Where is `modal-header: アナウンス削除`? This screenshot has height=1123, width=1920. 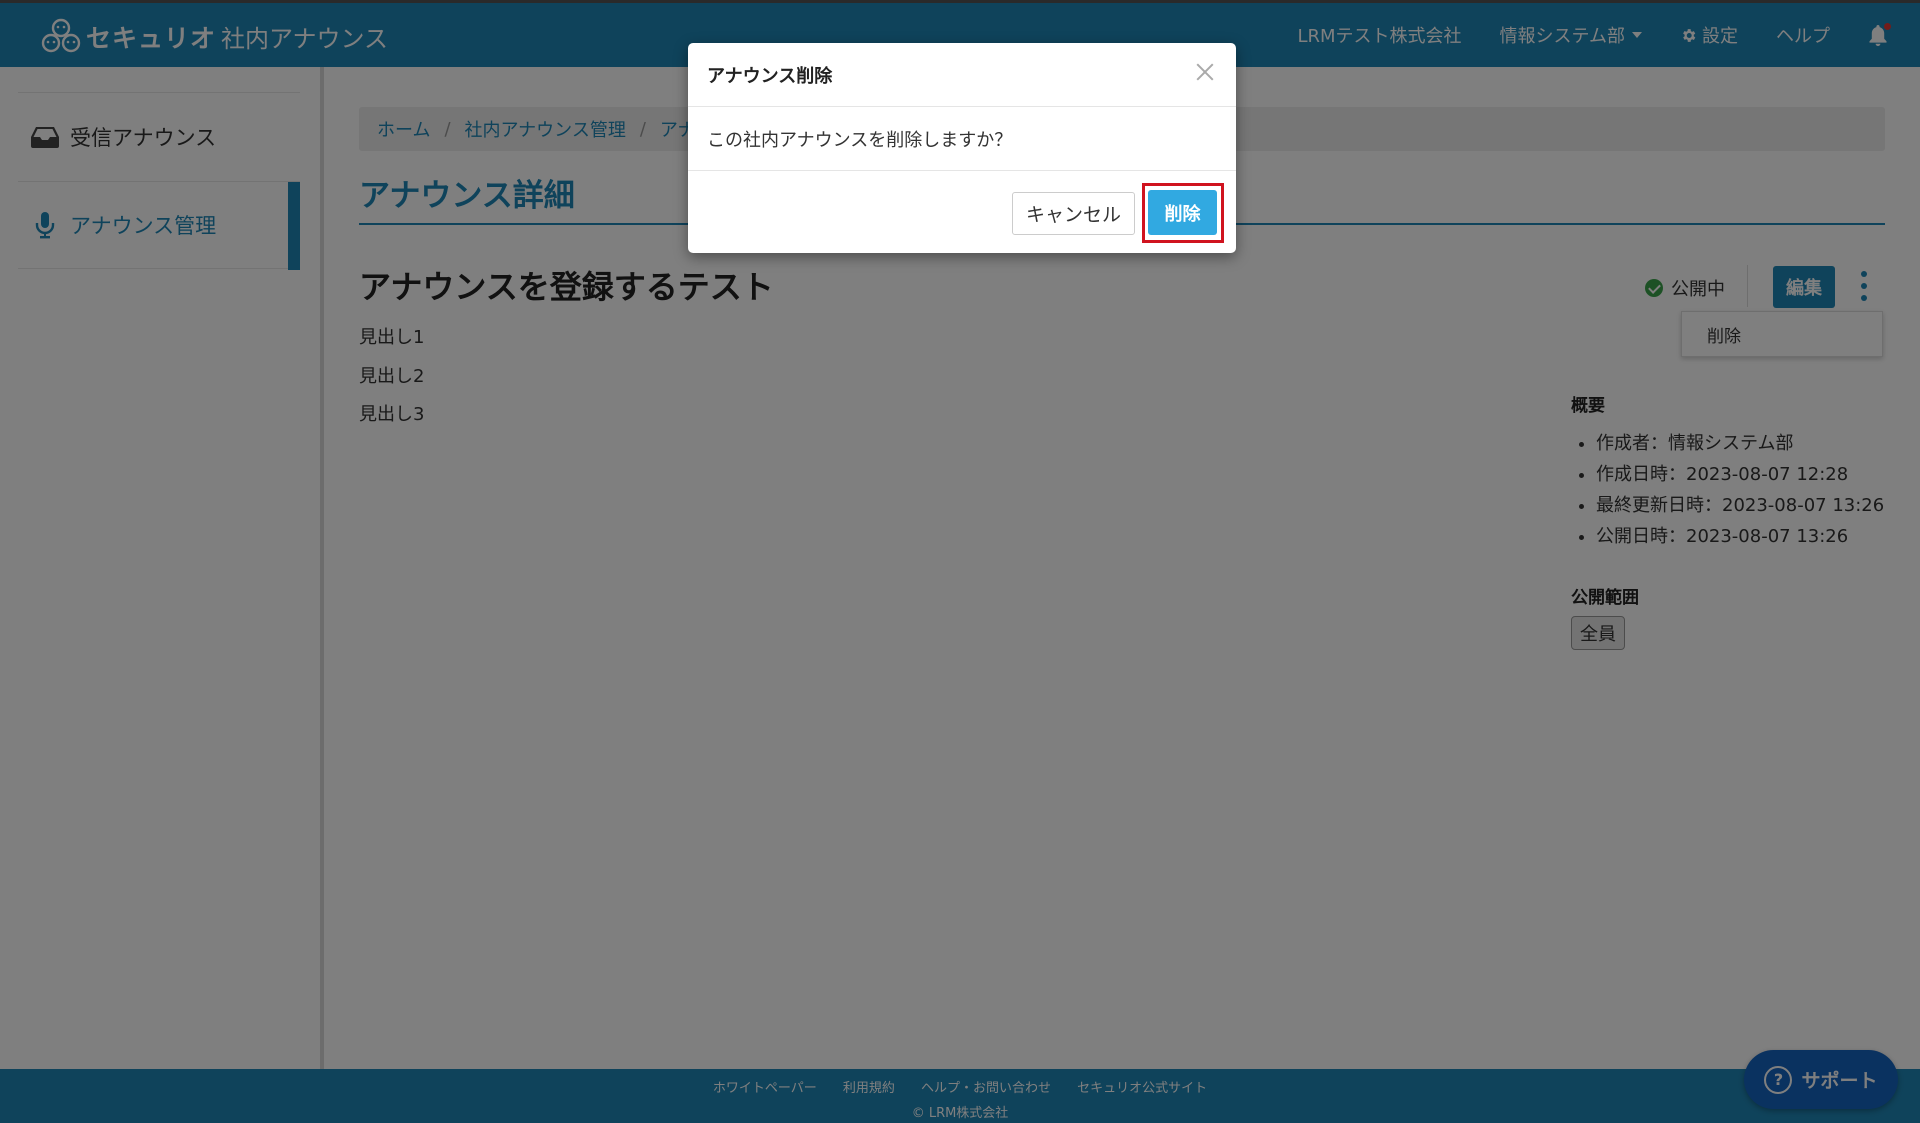
modal-header: アナウンス削除 is located at coordinates (962, 75).